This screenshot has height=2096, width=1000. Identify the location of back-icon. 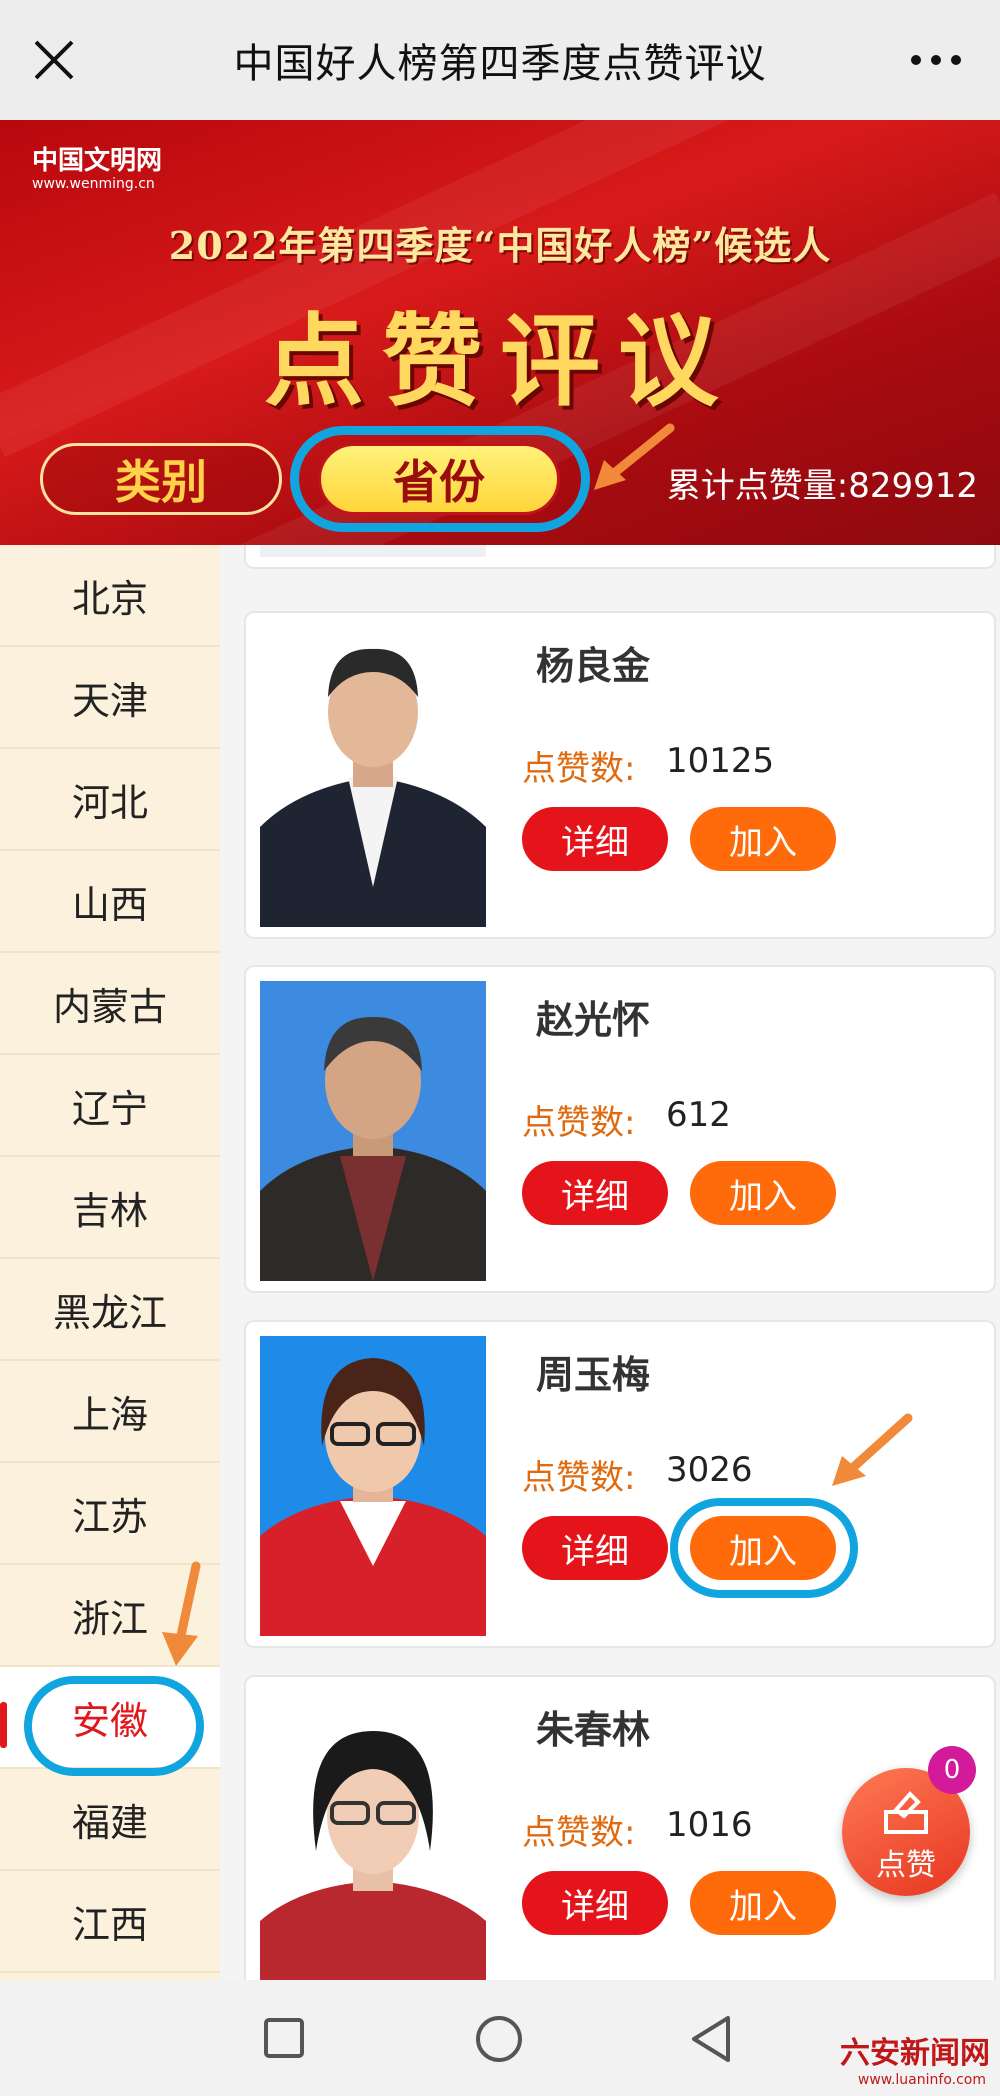
(711, 2039).